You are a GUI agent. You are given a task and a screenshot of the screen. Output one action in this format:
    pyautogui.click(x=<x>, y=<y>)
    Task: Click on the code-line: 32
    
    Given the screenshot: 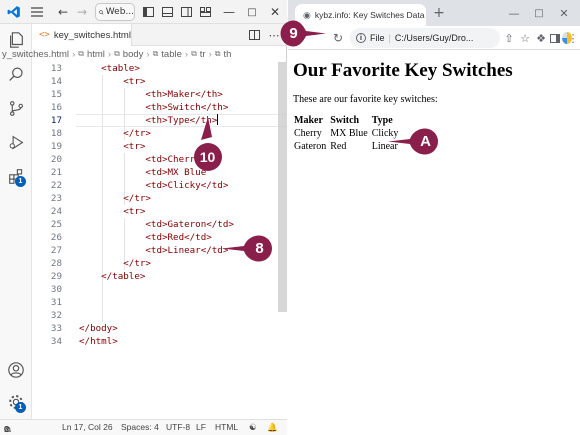 What is the action you would take?
    pyautogui.click(x=159, y=315)
    